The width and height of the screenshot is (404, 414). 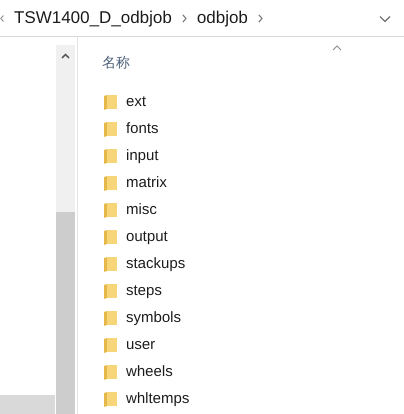 What do you see at coordinates (65, 313) in the screenshot?
I see `scrollbar-thumb` at bounding box center [65, 313].